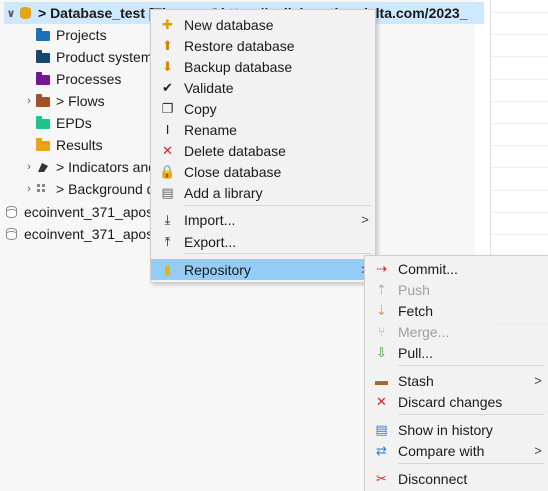 The image size is (548, 491). What do you see at coordinates (381, 429) in the screenshot?
I see `history-icon: ▤` at bounding box center [381, 429].